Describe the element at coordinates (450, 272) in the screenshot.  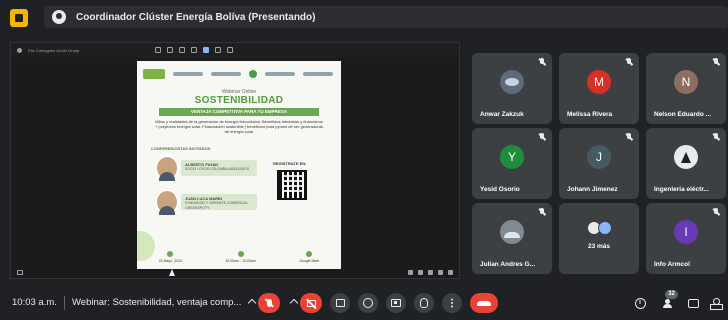
I see `fullscreen-icon` at that location.